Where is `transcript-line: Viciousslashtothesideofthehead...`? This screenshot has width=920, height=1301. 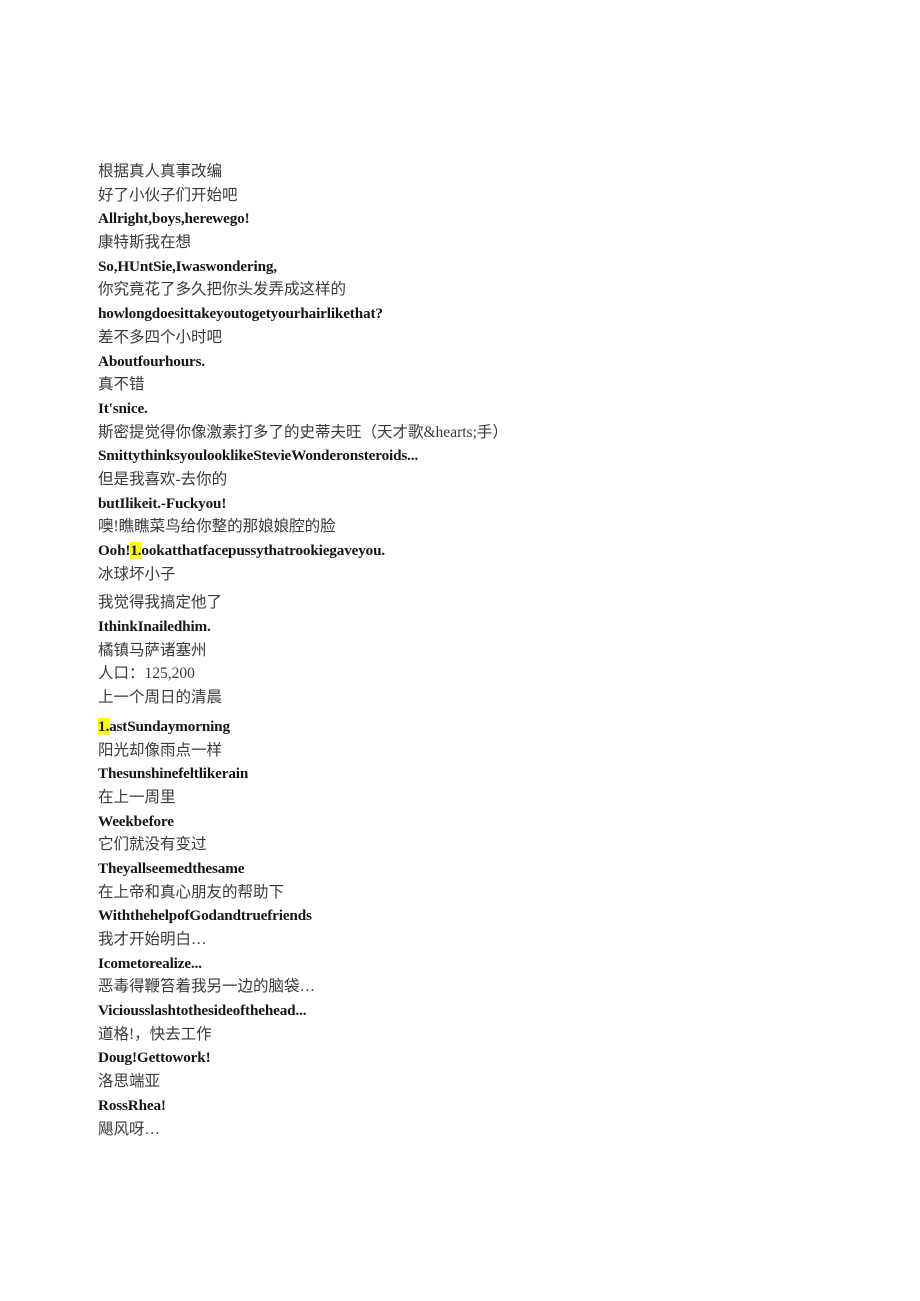
transcript-line: Viciousslashtothesideofthehead... is located at coordinates (202, 1011).